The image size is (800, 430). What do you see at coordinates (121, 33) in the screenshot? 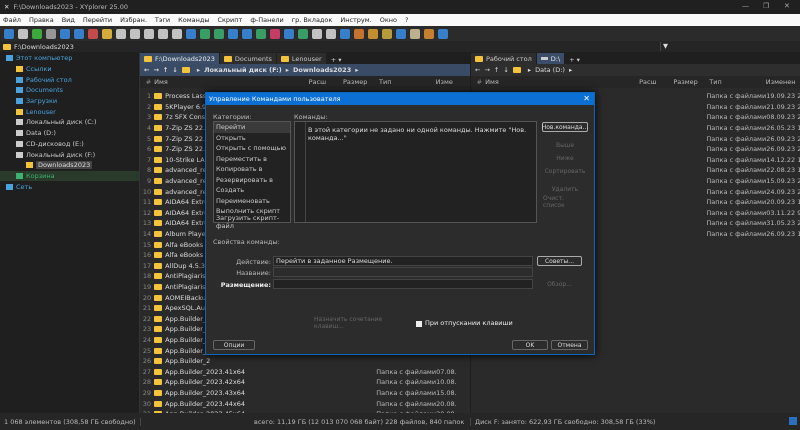
I see `copy-icon` at bounding box center [121, 33].